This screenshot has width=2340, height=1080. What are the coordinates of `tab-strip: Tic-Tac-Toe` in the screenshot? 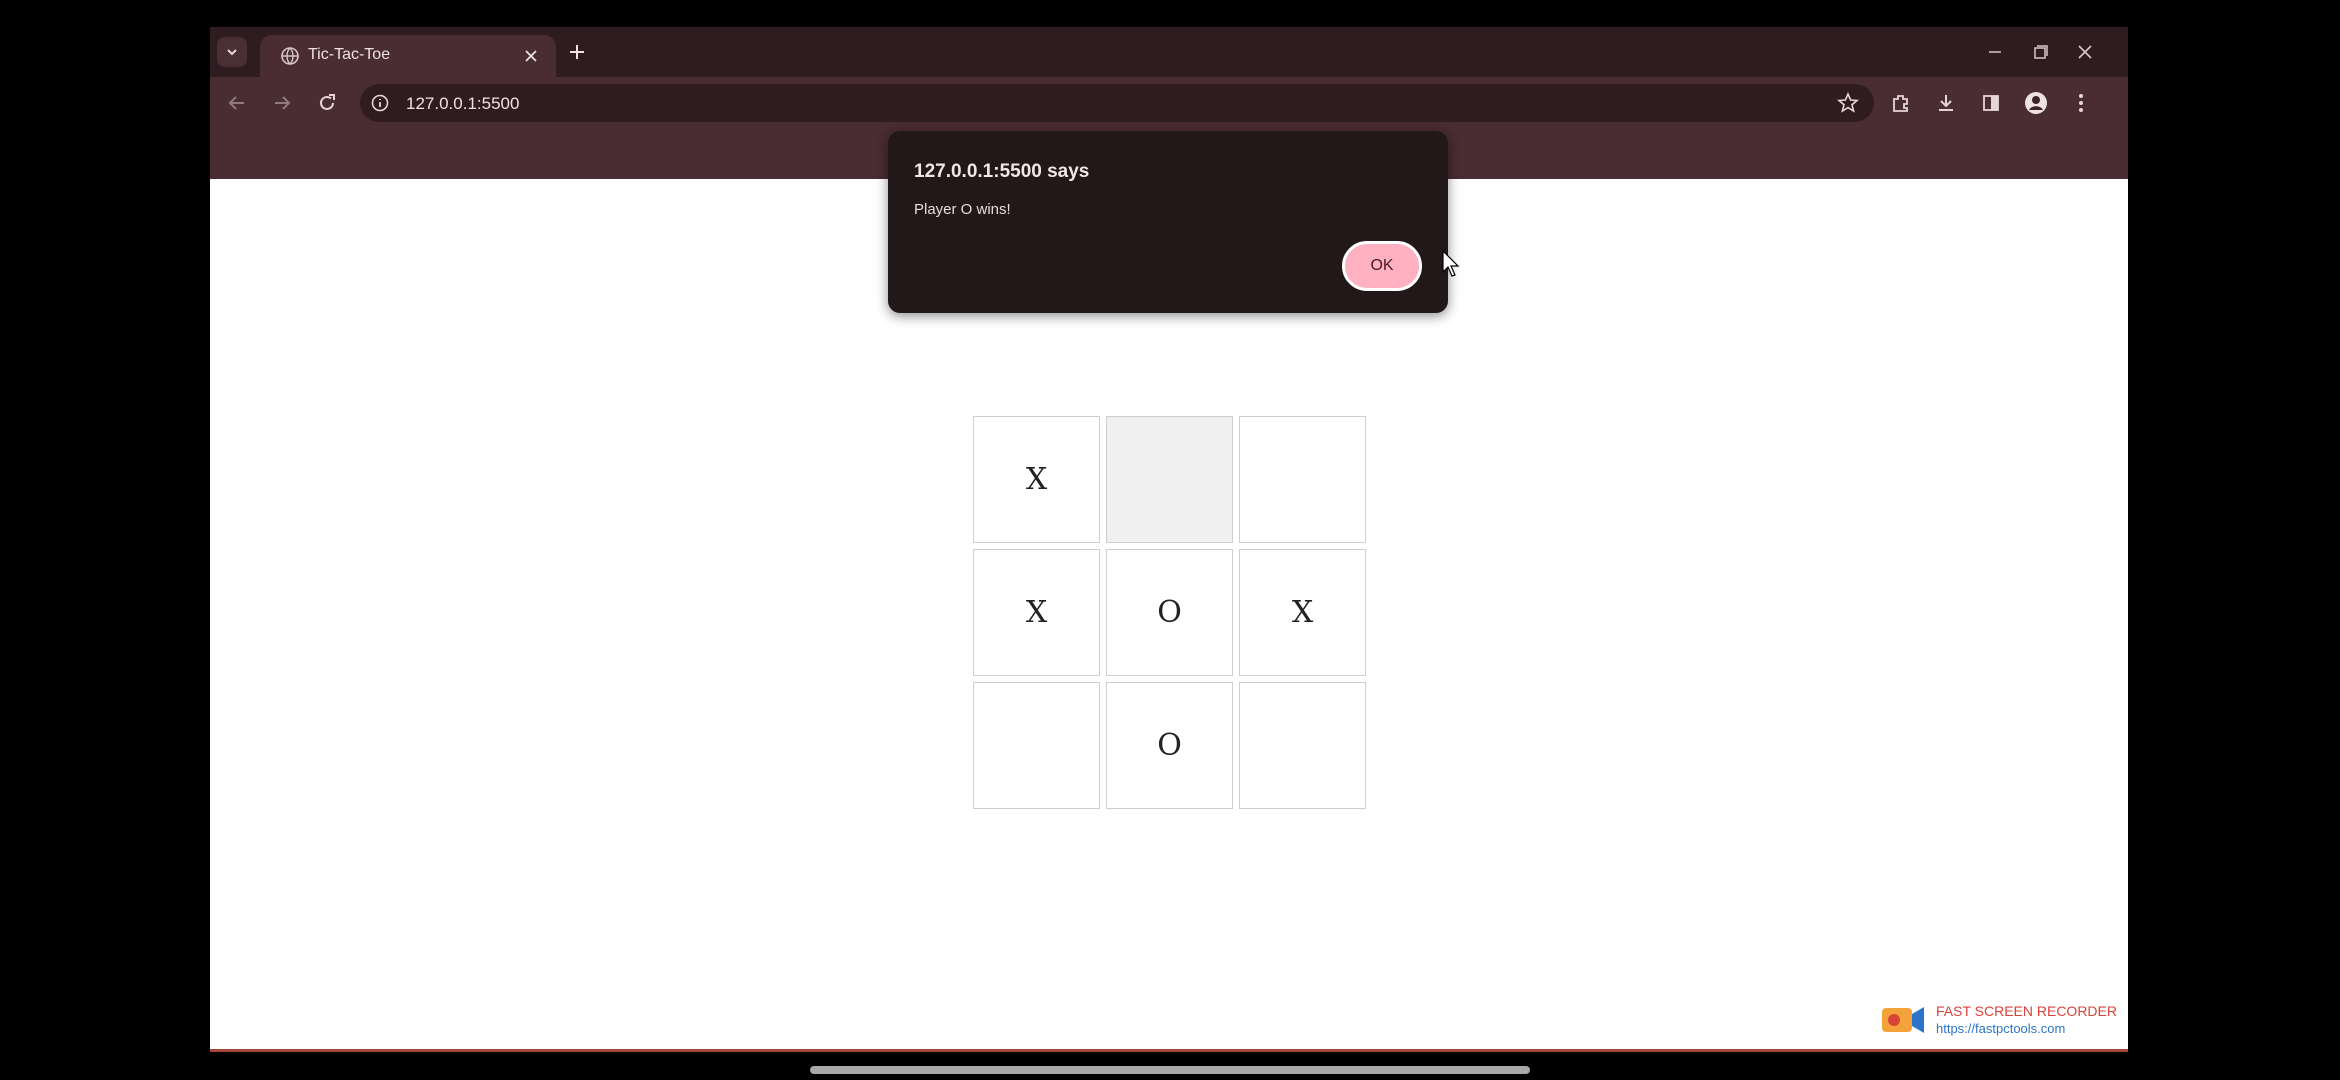 It's located at (1169, 52).